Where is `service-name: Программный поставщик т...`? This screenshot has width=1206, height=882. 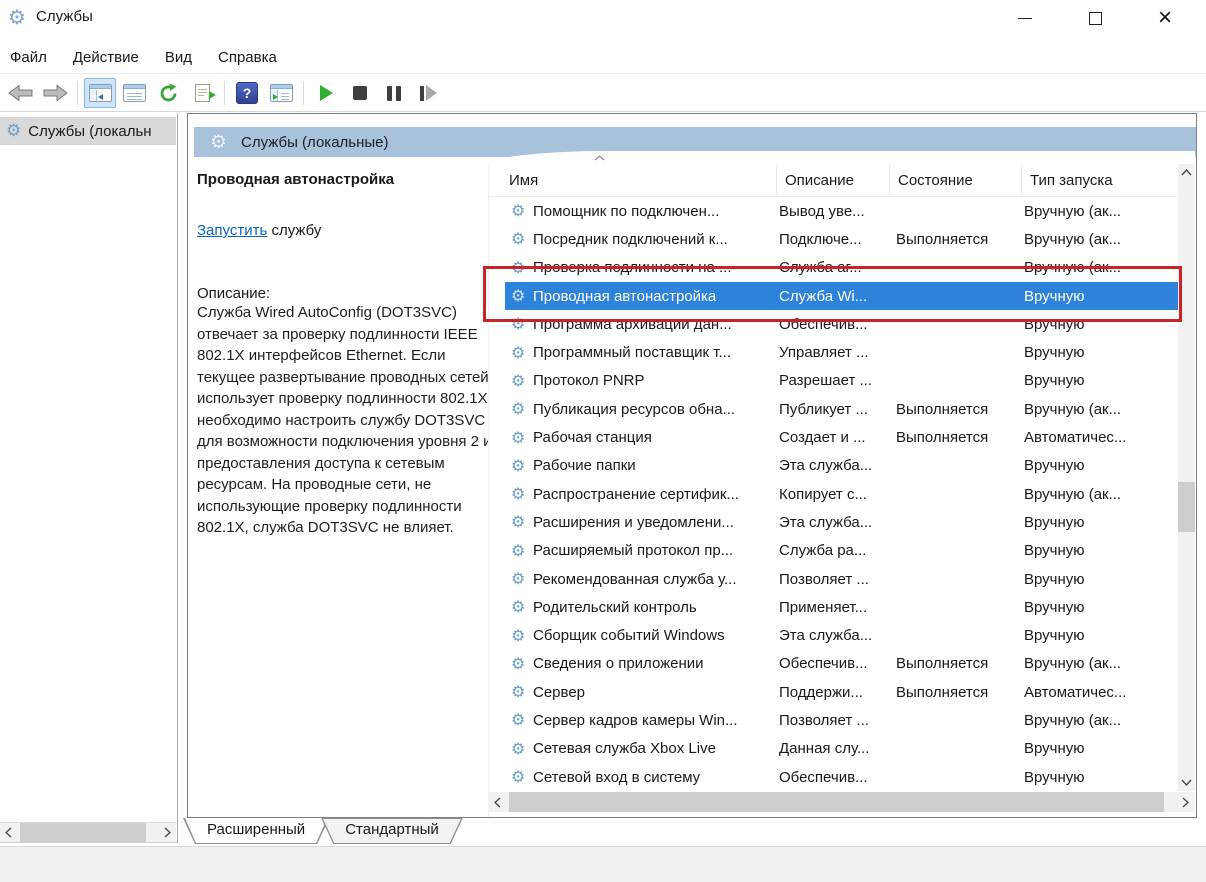
service-name: Программный поставщик т... is located at coordinates (632, 353).